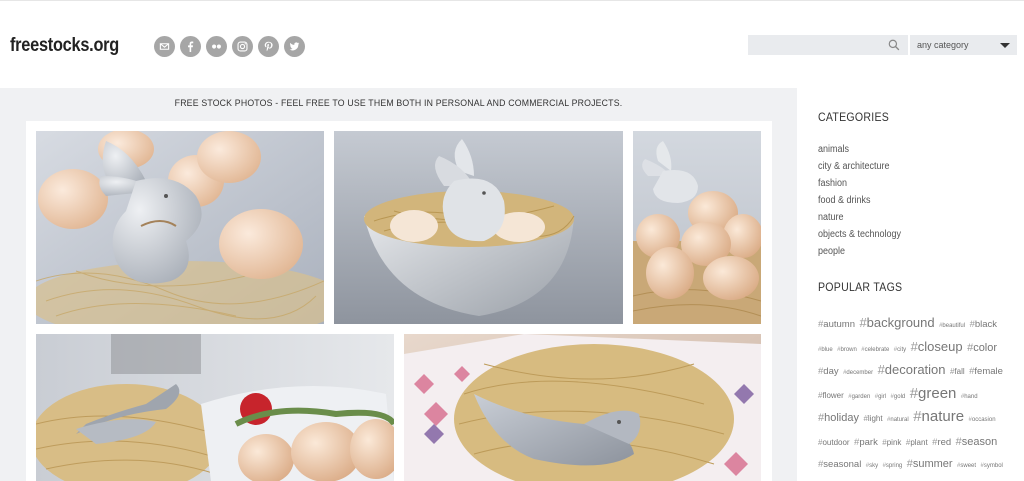  I want to click on tag-label: outdoor, so click(836, 442).